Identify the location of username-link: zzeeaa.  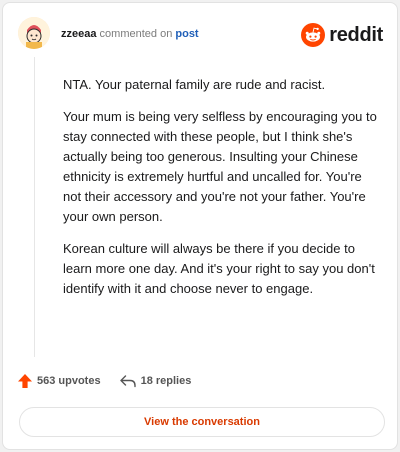
(78, 34).